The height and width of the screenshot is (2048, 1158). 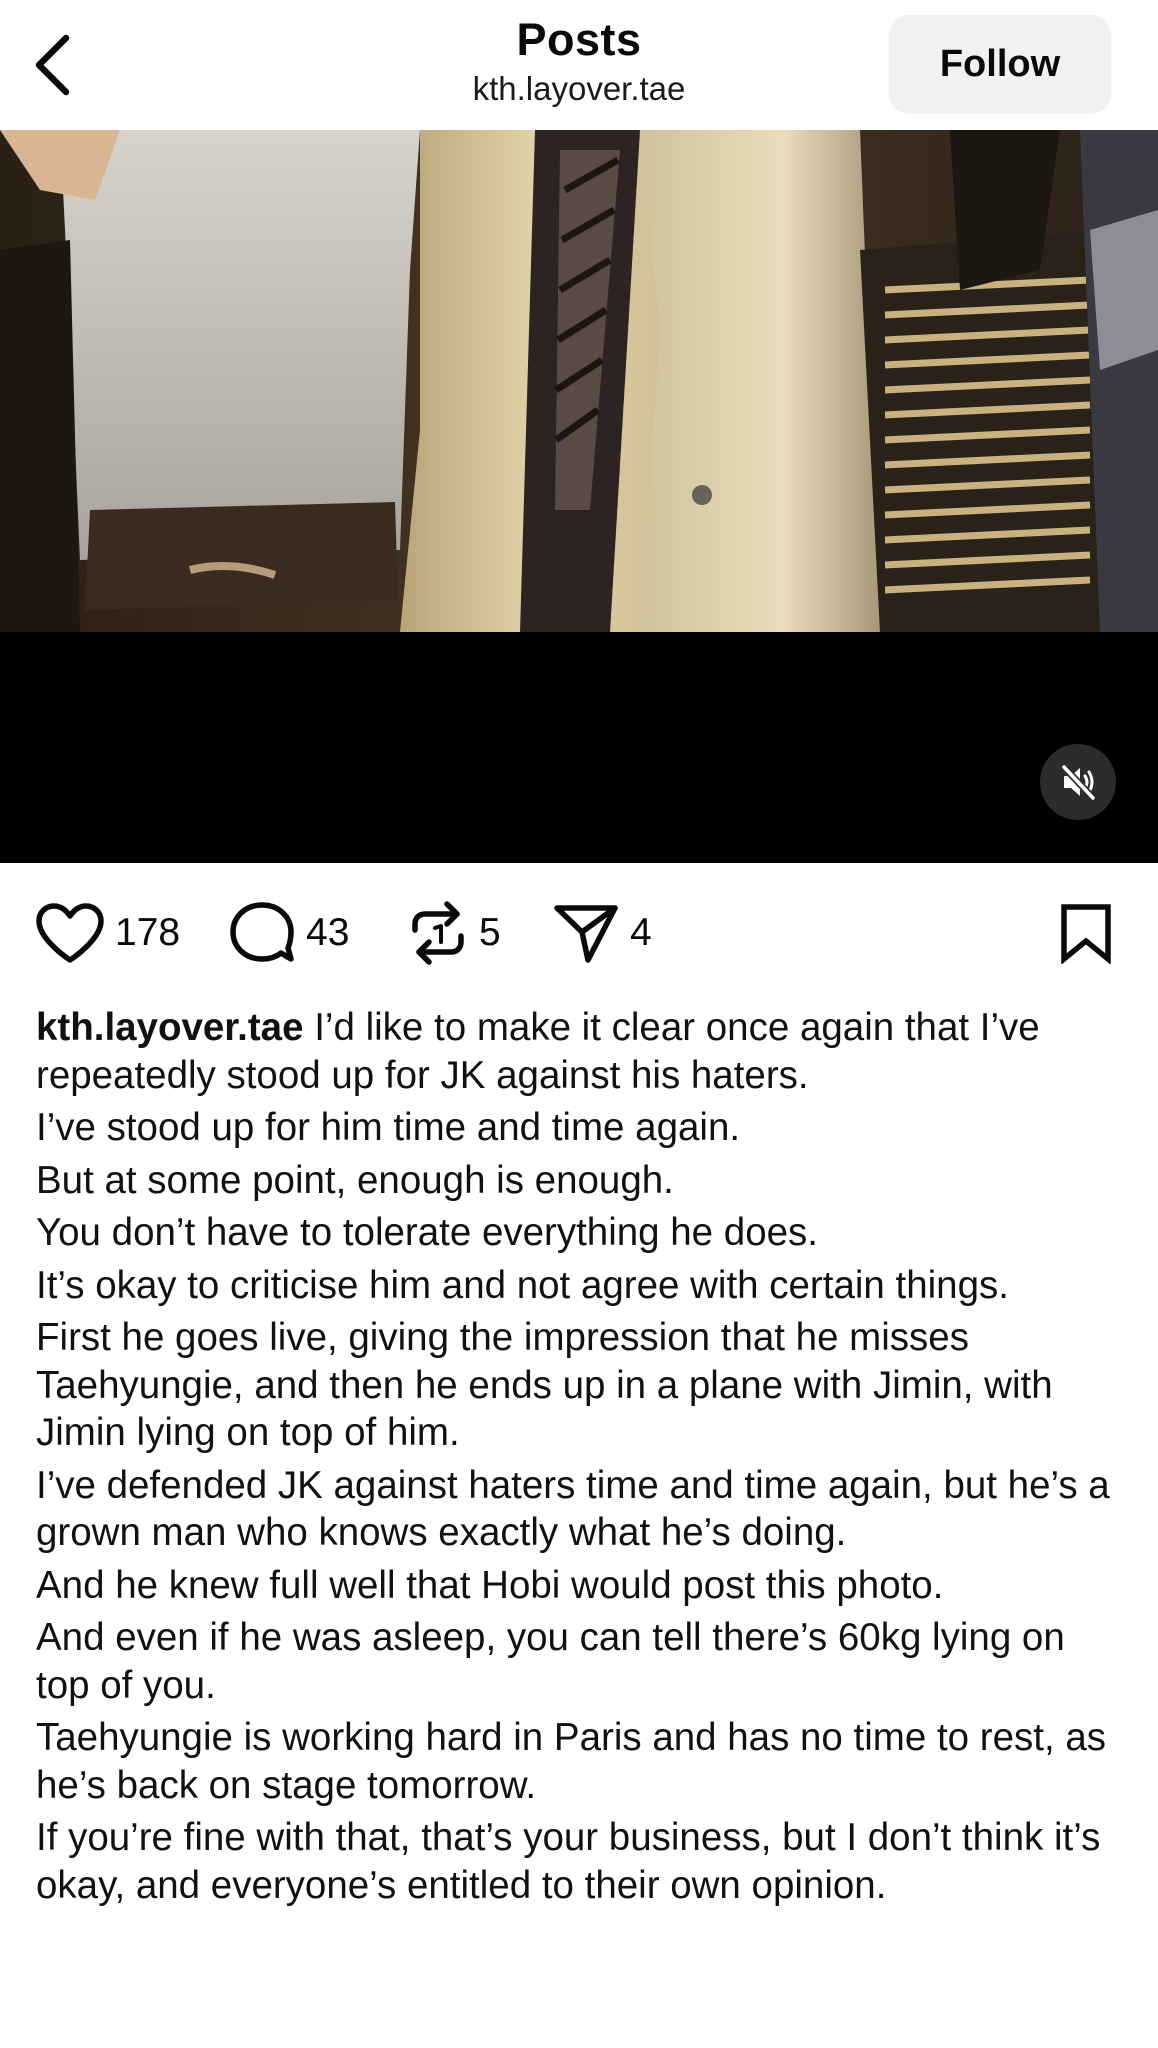 What do you see at coordinates (328, 932) in the screenshot?
I see `comment-count: 43` at bounding box center [328, 932].